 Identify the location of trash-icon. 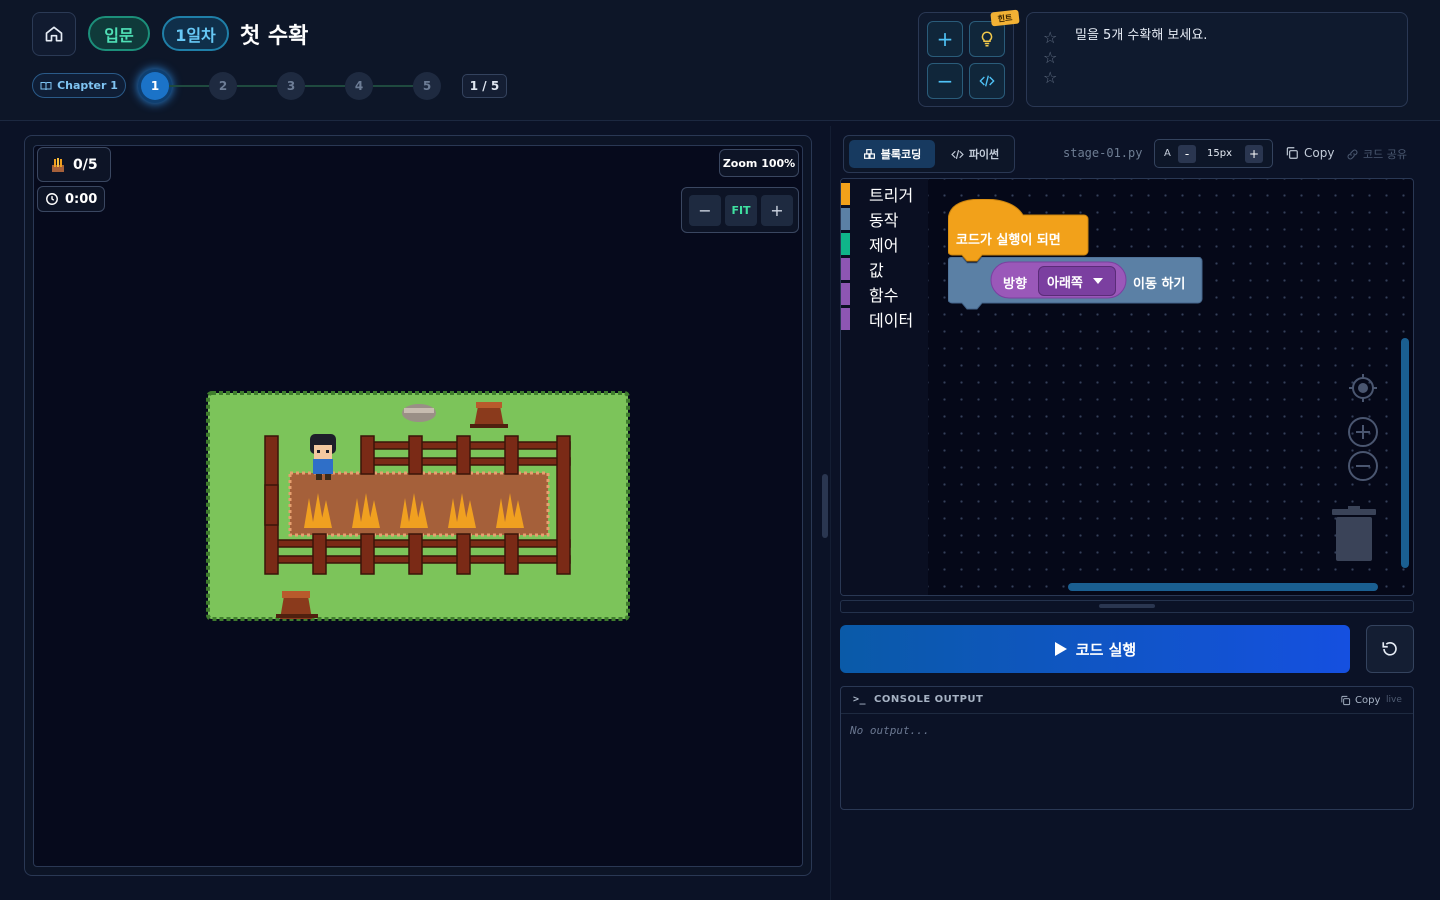
(1354, 534).